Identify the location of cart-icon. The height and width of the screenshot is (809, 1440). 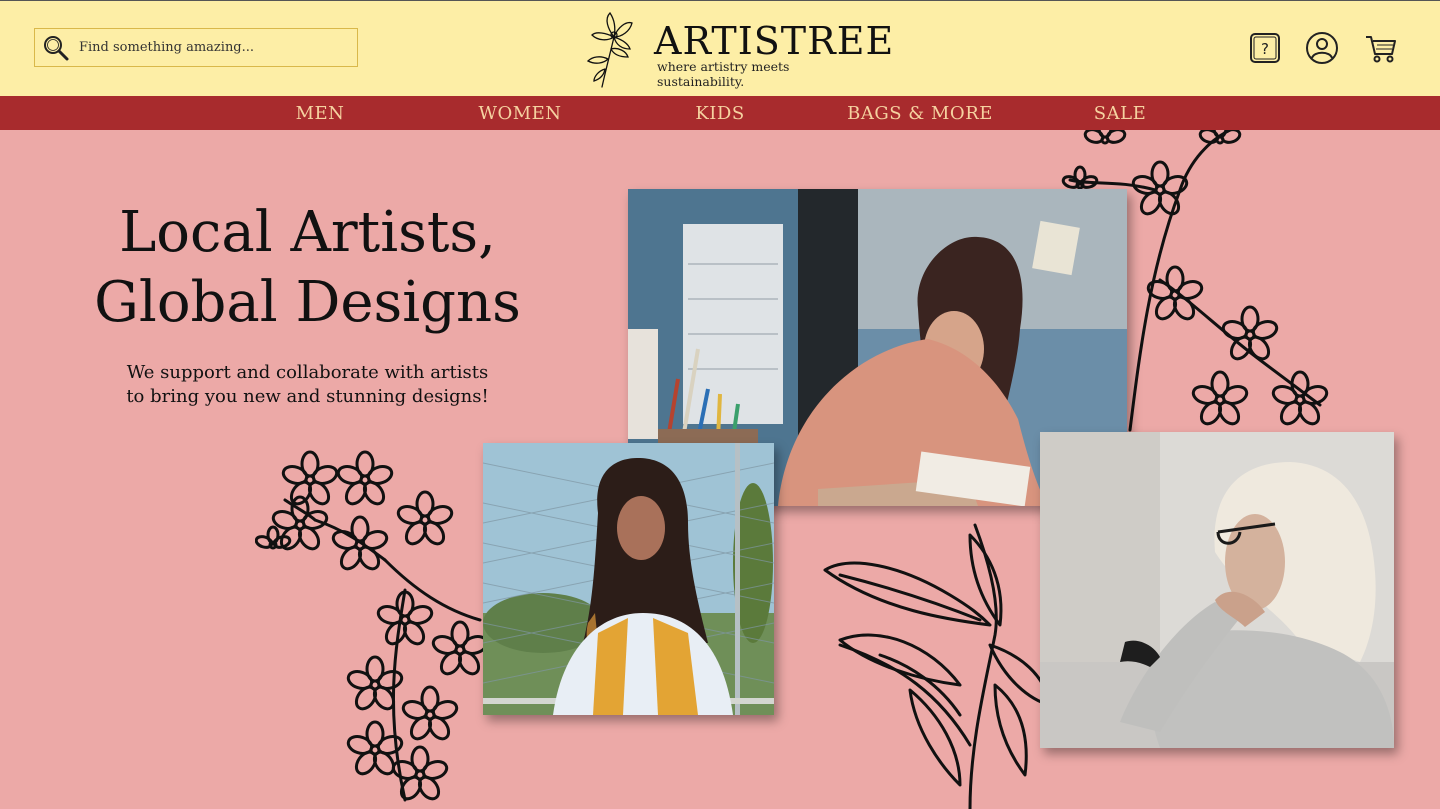
(1381, 48).